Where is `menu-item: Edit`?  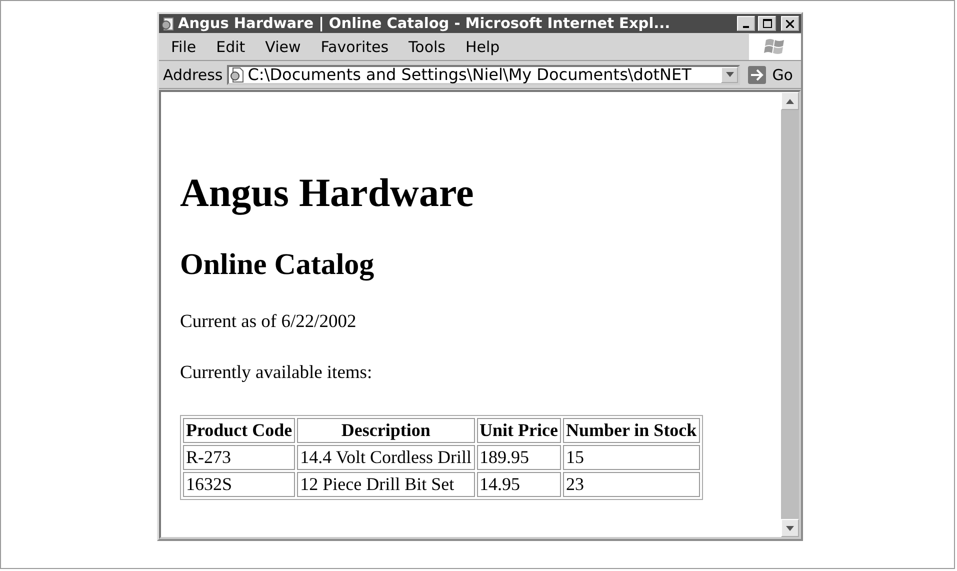 menu-item: Edit is located at coordinates (233, 47).